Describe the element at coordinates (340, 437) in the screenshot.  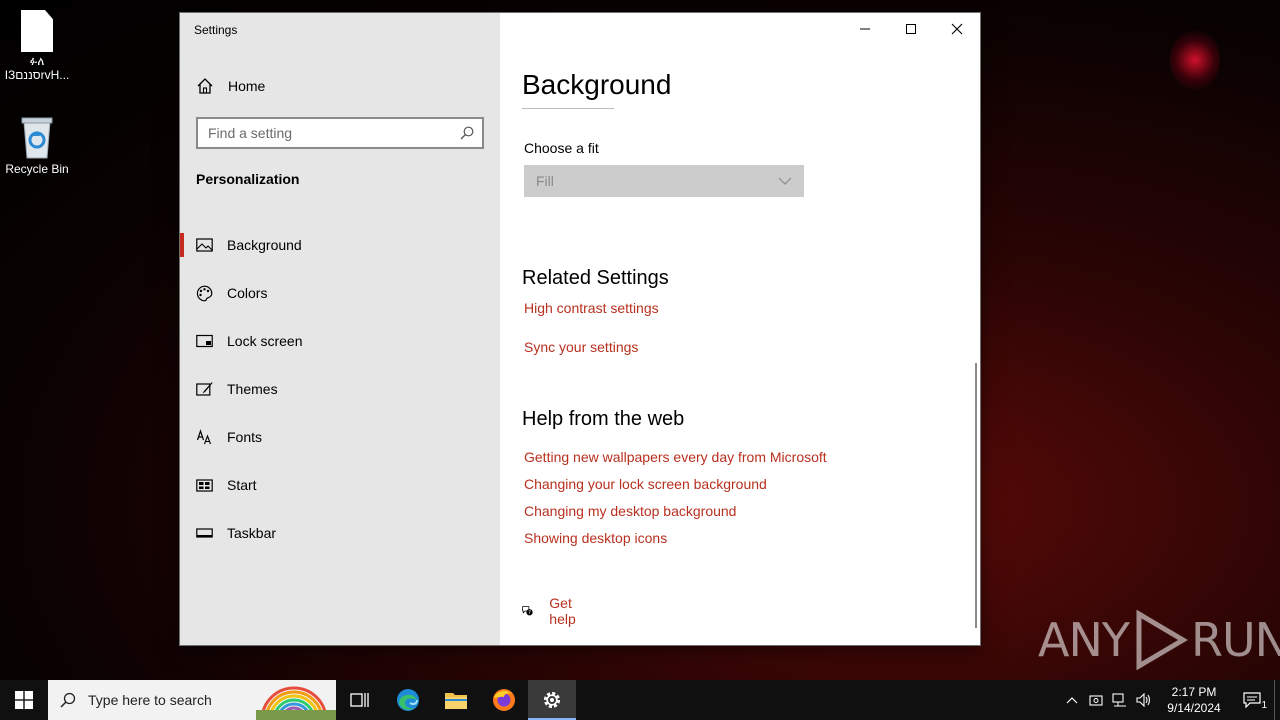
I see `sidebar-item-fonts: Fonts` at that location.